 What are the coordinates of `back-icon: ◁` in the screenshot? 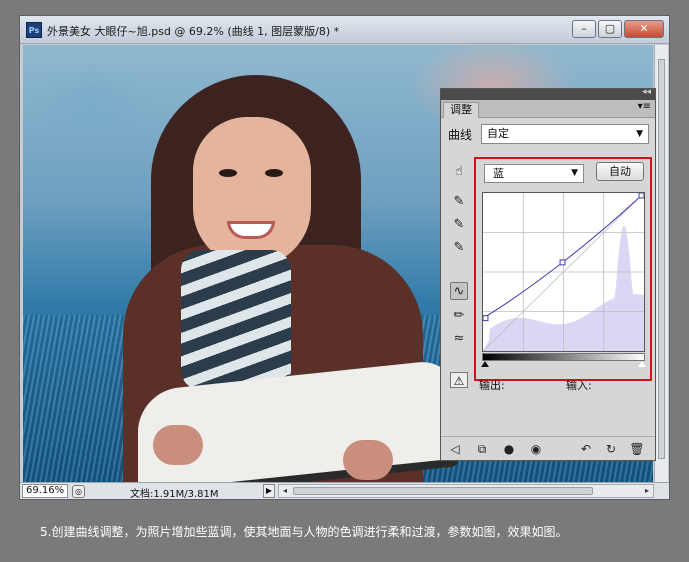 It's located at (455, 449).